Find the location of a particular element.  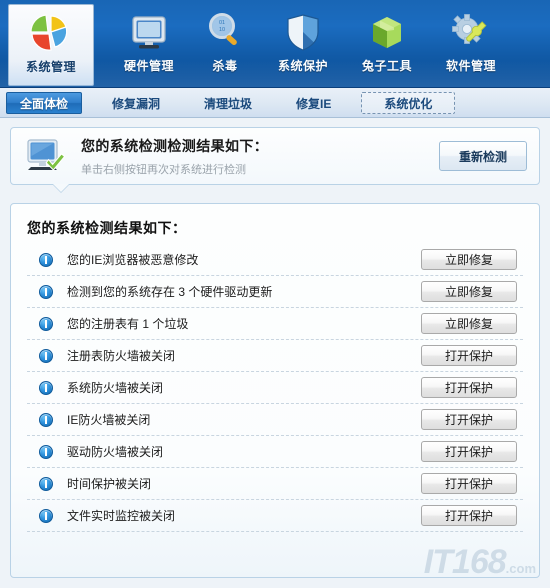

result-row: 检测到您的系统存在 3 个硬件驱动更新 立即修复 is located at coordinates (275, 292).